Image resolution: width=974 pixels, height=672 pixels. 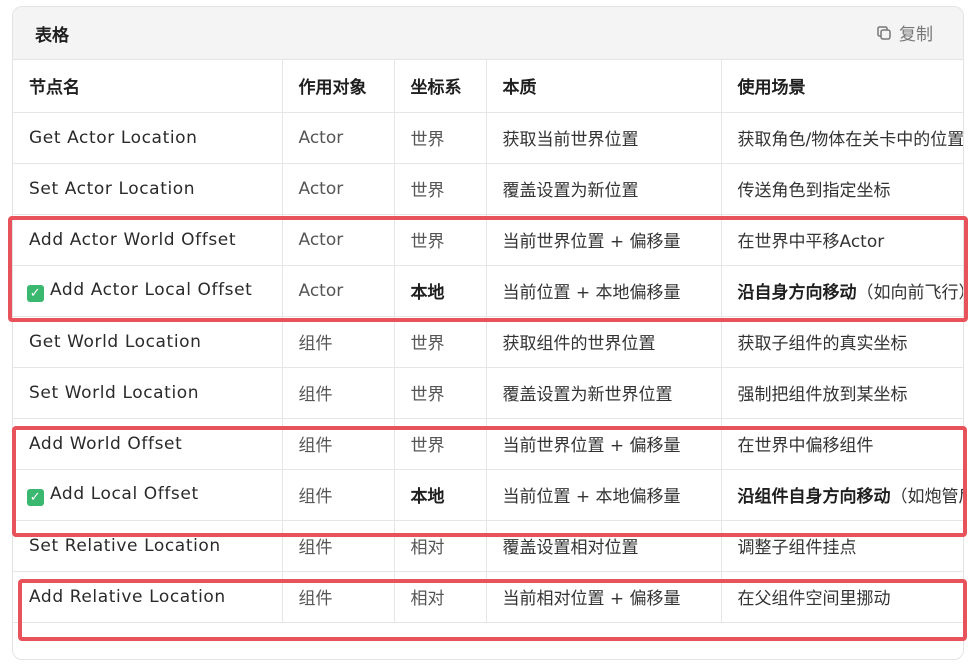 I want to click on cell-node: Add World Offset, so click(x=148, y=444).